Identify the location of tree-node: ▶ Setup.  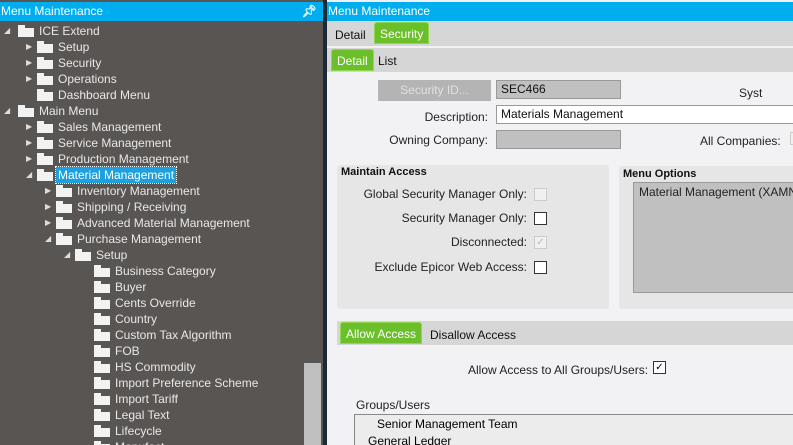
(152, 47).